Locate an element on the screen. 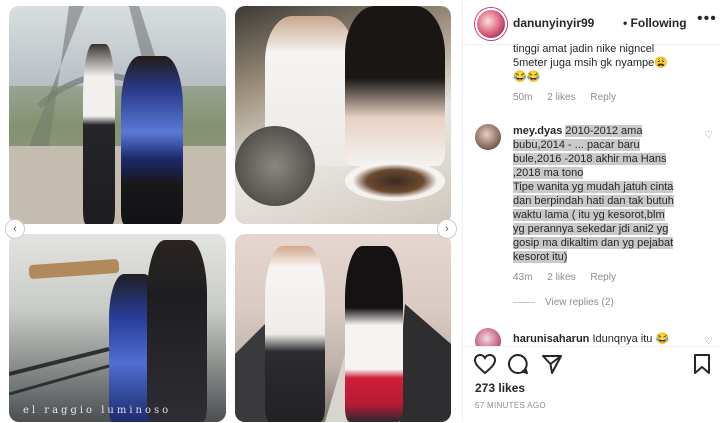  comment-line: tinggi amat jadin nike nigncel is located at coordinates (584, 49).